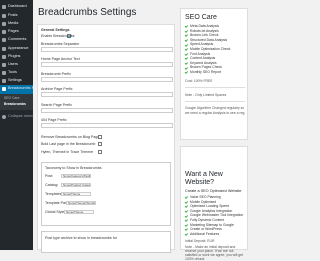 Image resolution: width=320 pixels, height=261 pixels. What do you see at coordinates (60, 59) in the screenshot?
I see `home-anchor-label: Home Page Anchor Text` at bounding box center [60, 59].